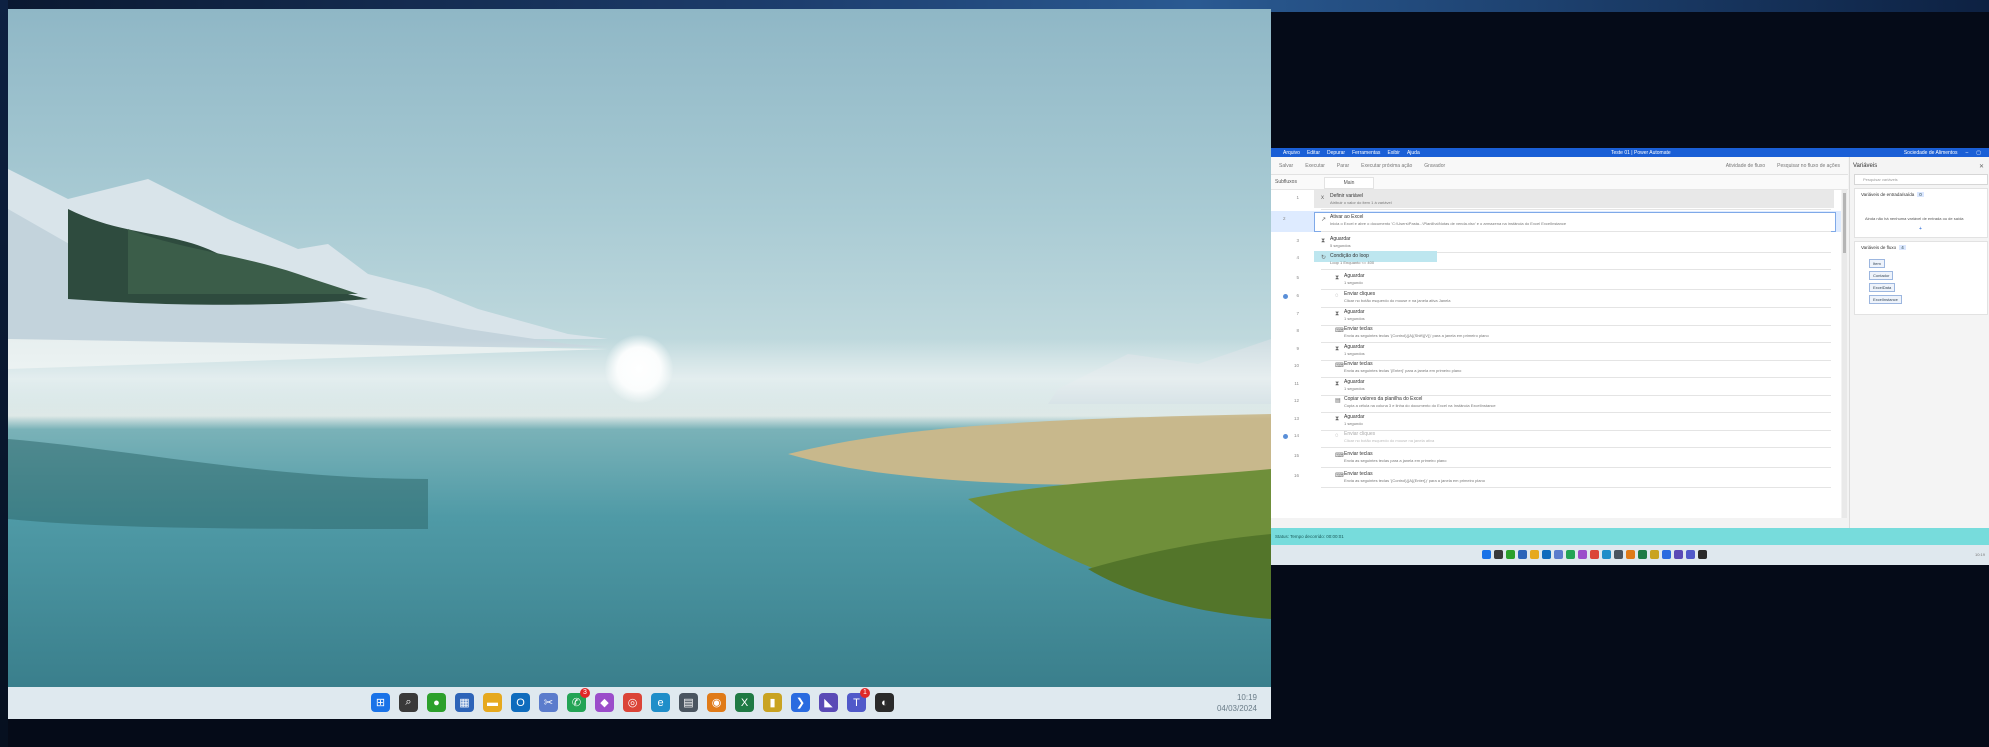  What do you see at coordinates (1978, 153) in the screenshot?
I see `maximize-icon: ▢` at bounding box center [1978, 153].